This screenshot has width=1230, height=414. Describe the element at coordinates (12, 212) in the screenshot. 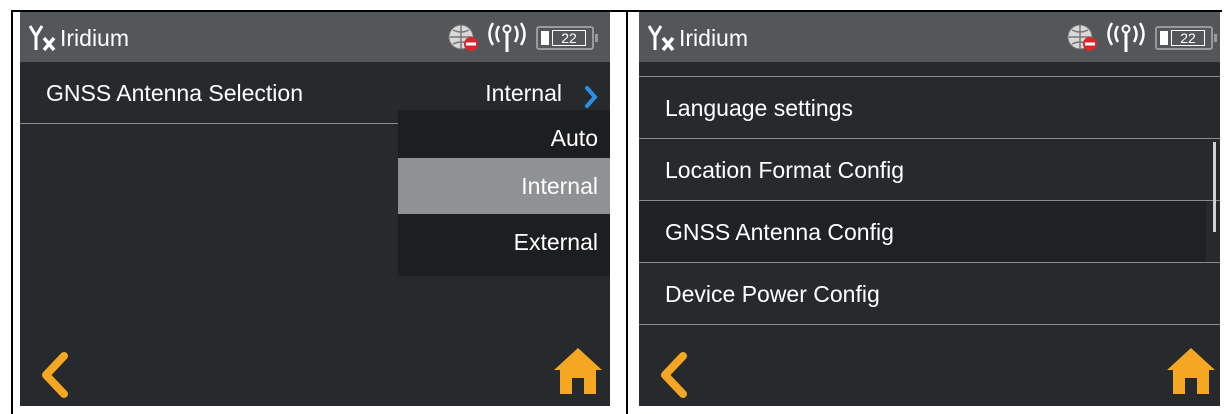

I see `frame-left` at that location.